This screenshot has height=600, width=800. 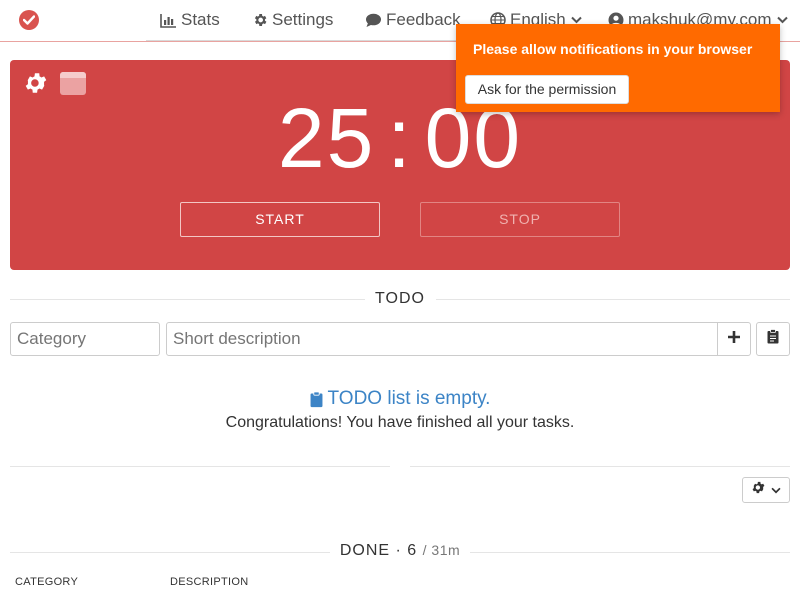 What do you see at coordinates (412, 550) in the screenshot?
I see `done-count: 6` at bounding box center [412, 550].